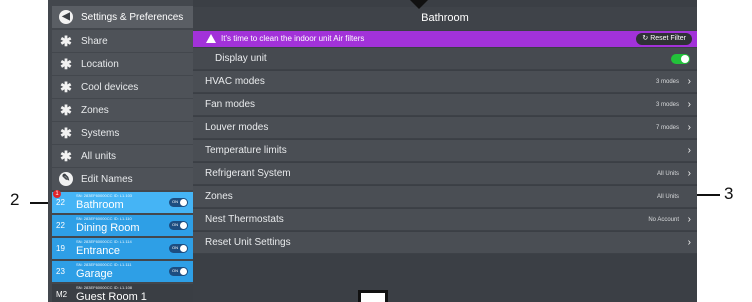 The width and height of the screenshot is (752, 302). Describe the element at coordinates (122, 133) in the screenshot. I see `sidebar-item-systems: ✱ Systems` at that location.